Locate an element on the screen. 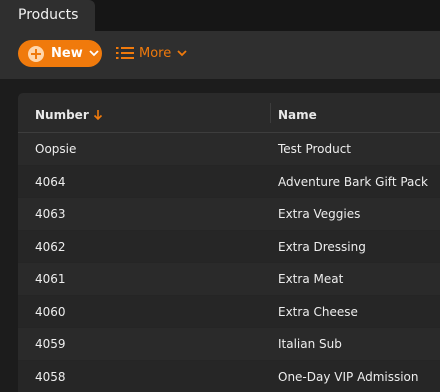  table-row: 4059 Italian Sub is located at coordinates (229, 344).